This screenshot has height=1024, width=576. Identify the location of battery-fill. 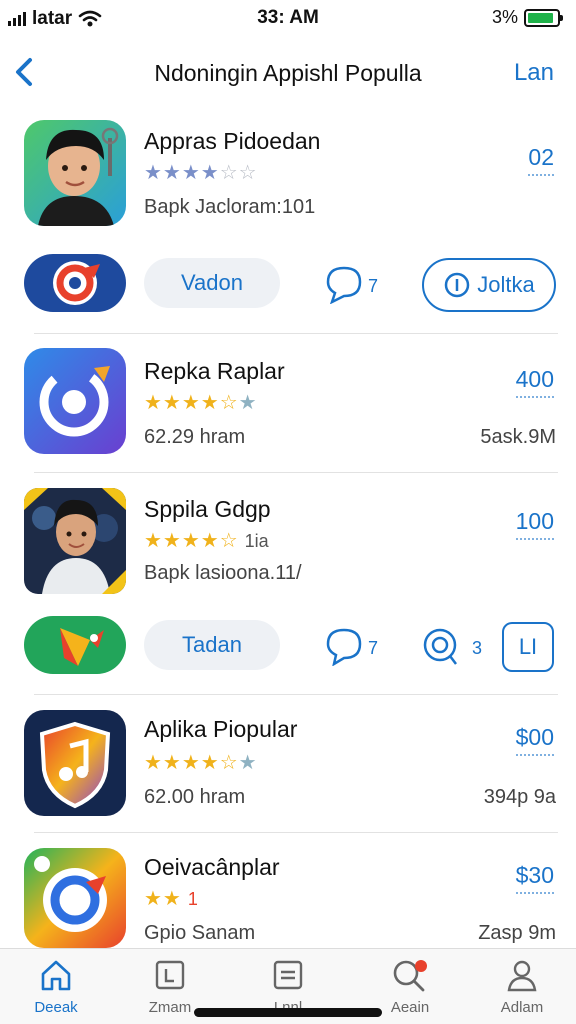
(541, 17).